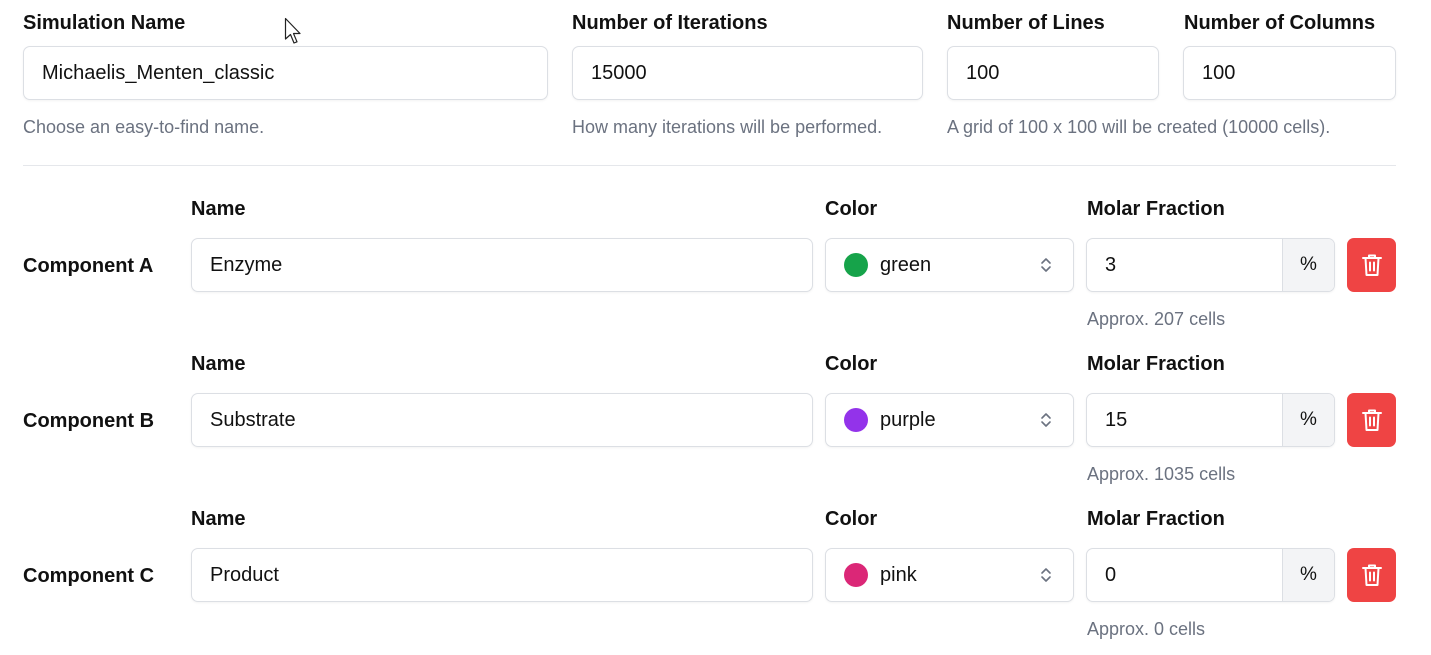 This screenshot has height=655, width=1431. I want to click on molar-fraction-input: 3, so click(1184, 265).